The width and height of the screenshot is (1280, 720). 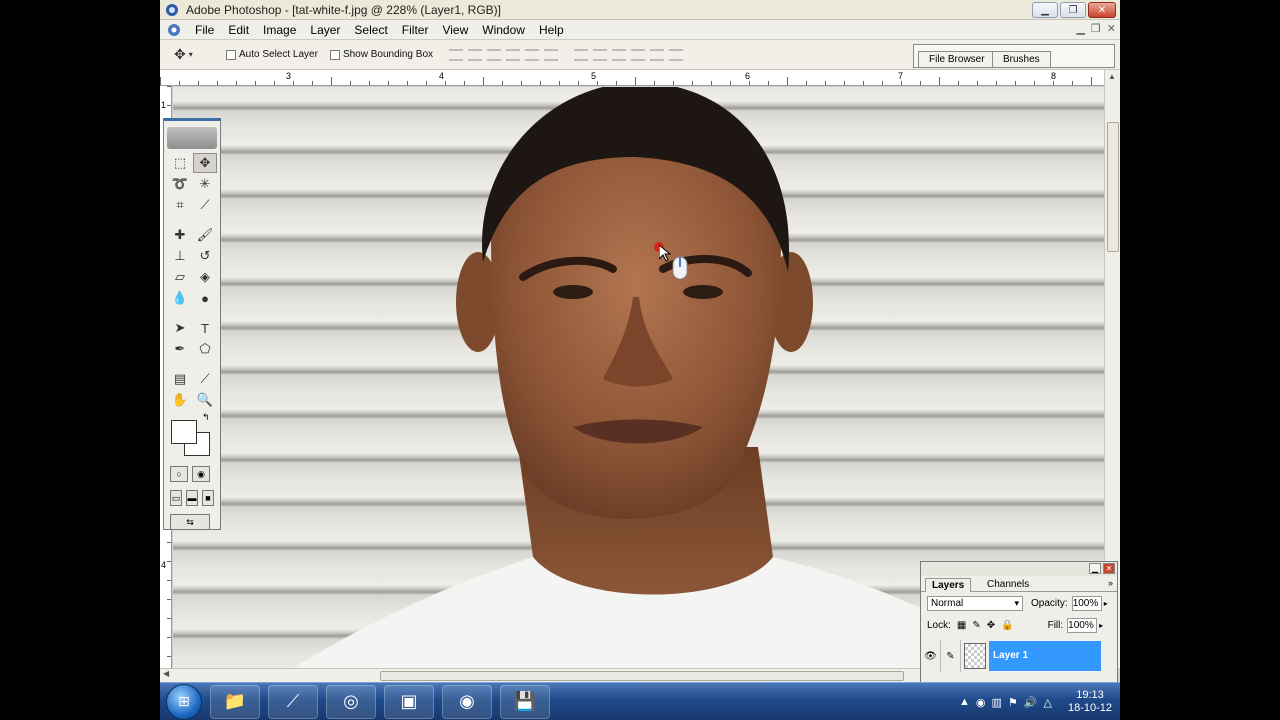 What do you see at coordinates (205, 328) in the screenshot?
I see `type-tool-icon: T` at bounding box center [205, 328].